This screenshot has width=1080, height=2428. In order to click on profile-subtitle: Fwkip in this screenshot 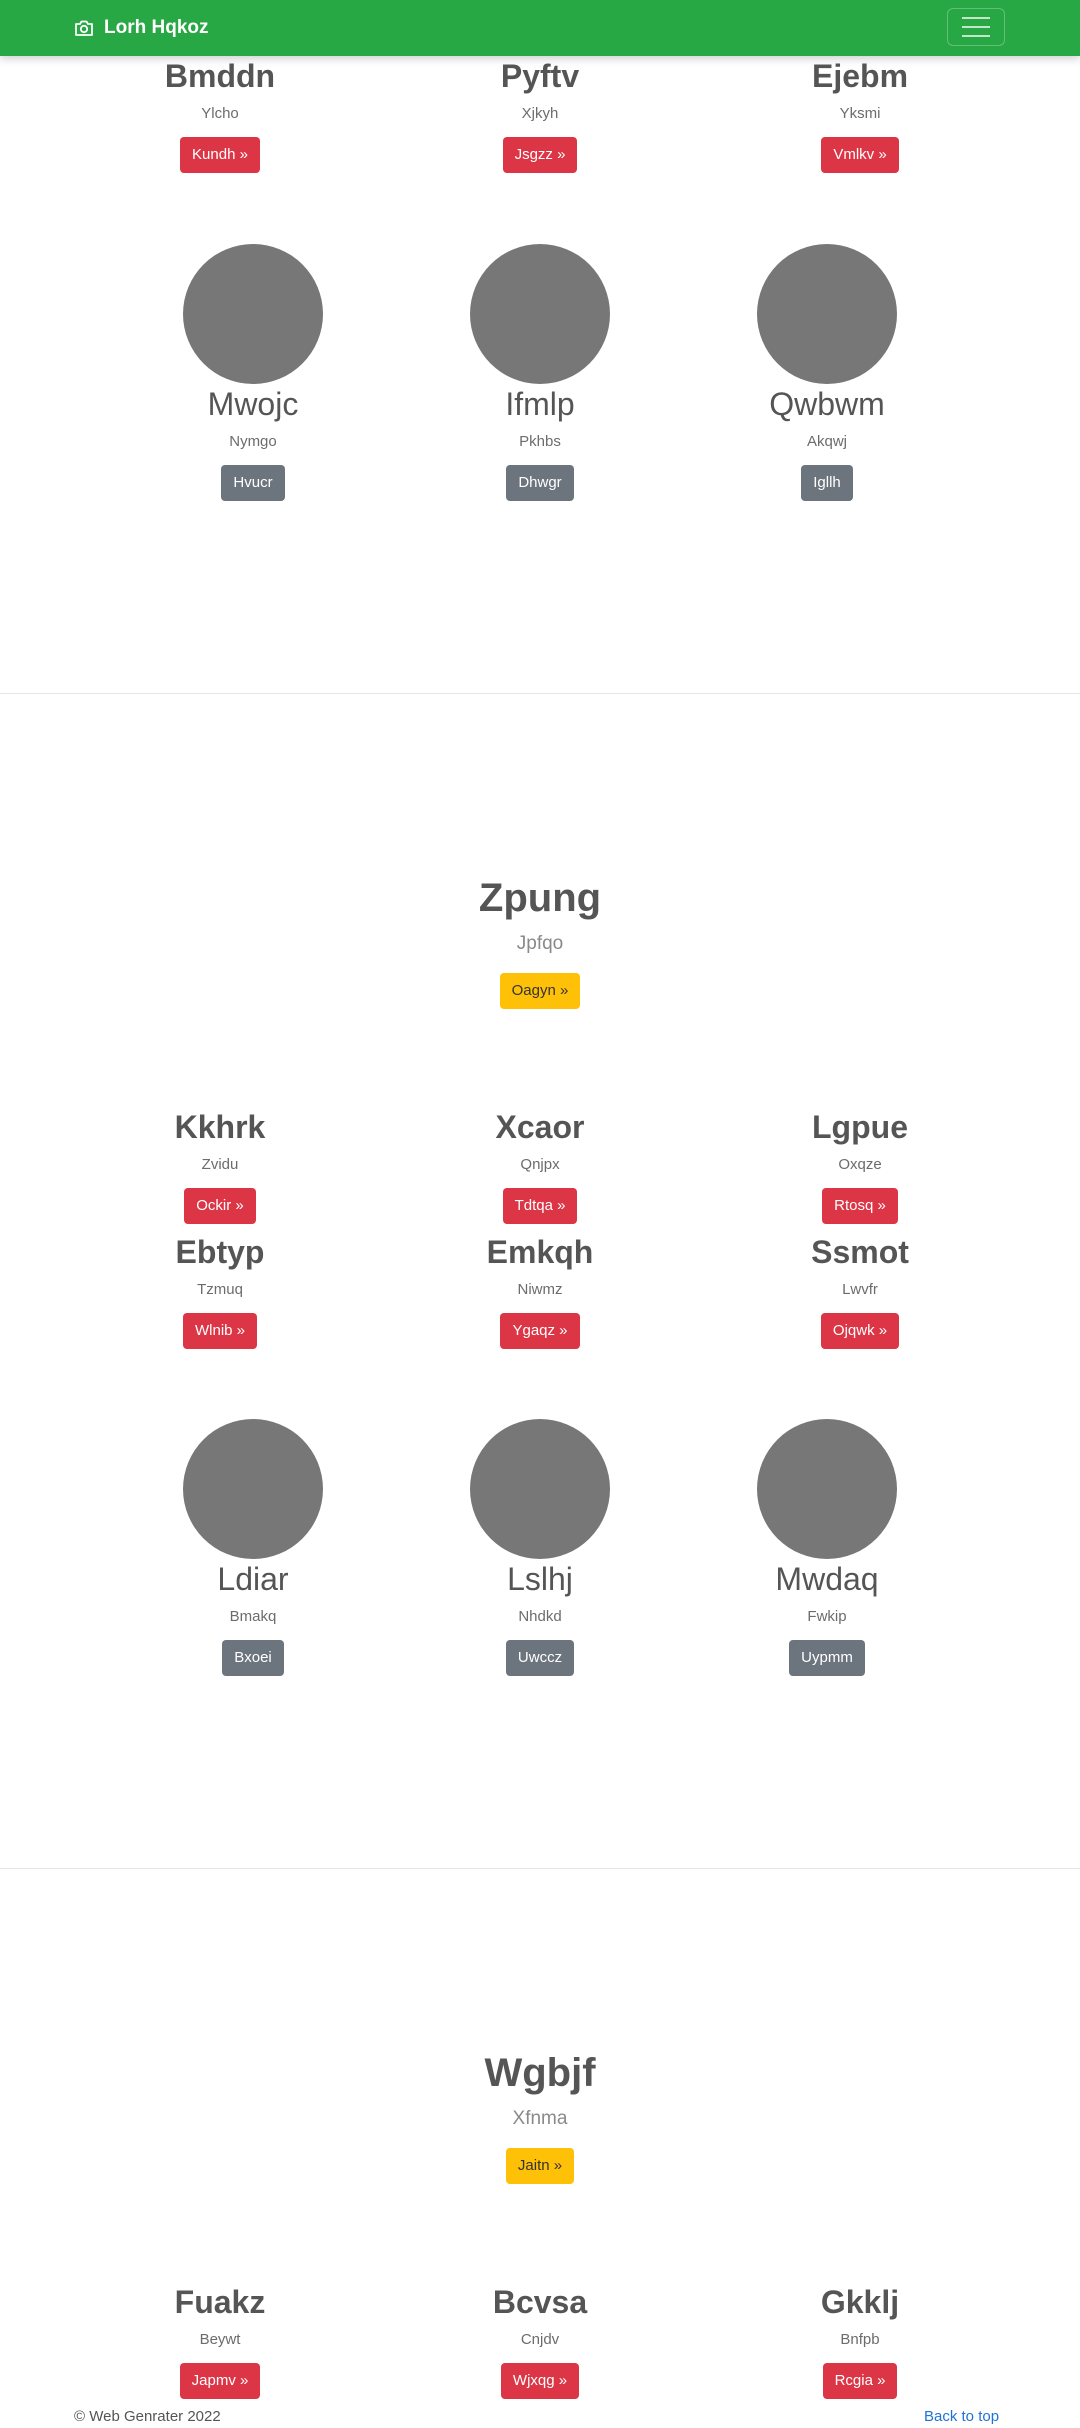, I will do `click(827, 1616)`.